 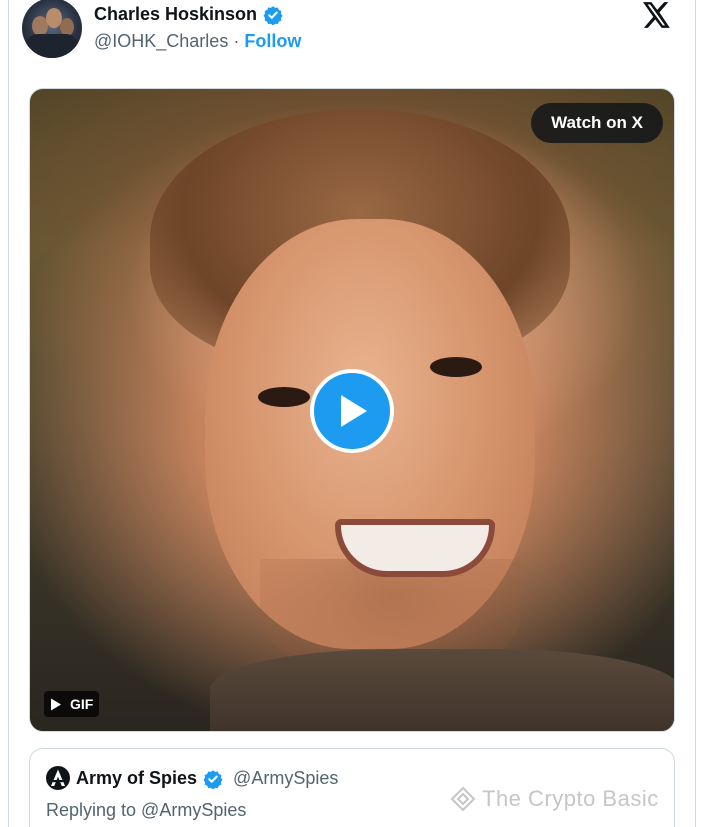 I want to click on author-handle: @IOHK_Charles, so click(x=161, y=41).